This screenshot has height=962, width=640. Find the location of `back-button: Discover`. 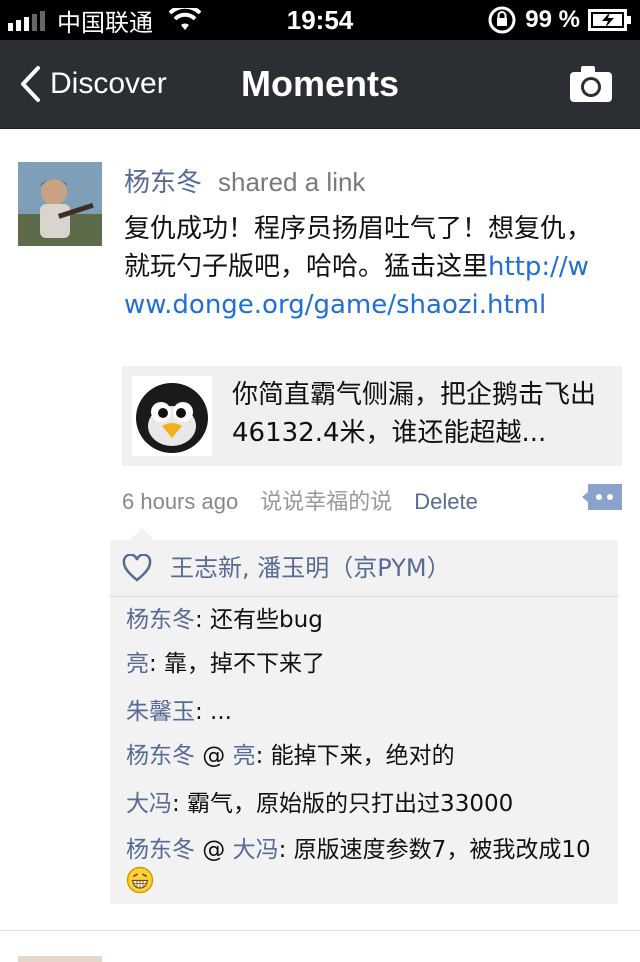

back-button: Discover is located at coordinates (92, 84).